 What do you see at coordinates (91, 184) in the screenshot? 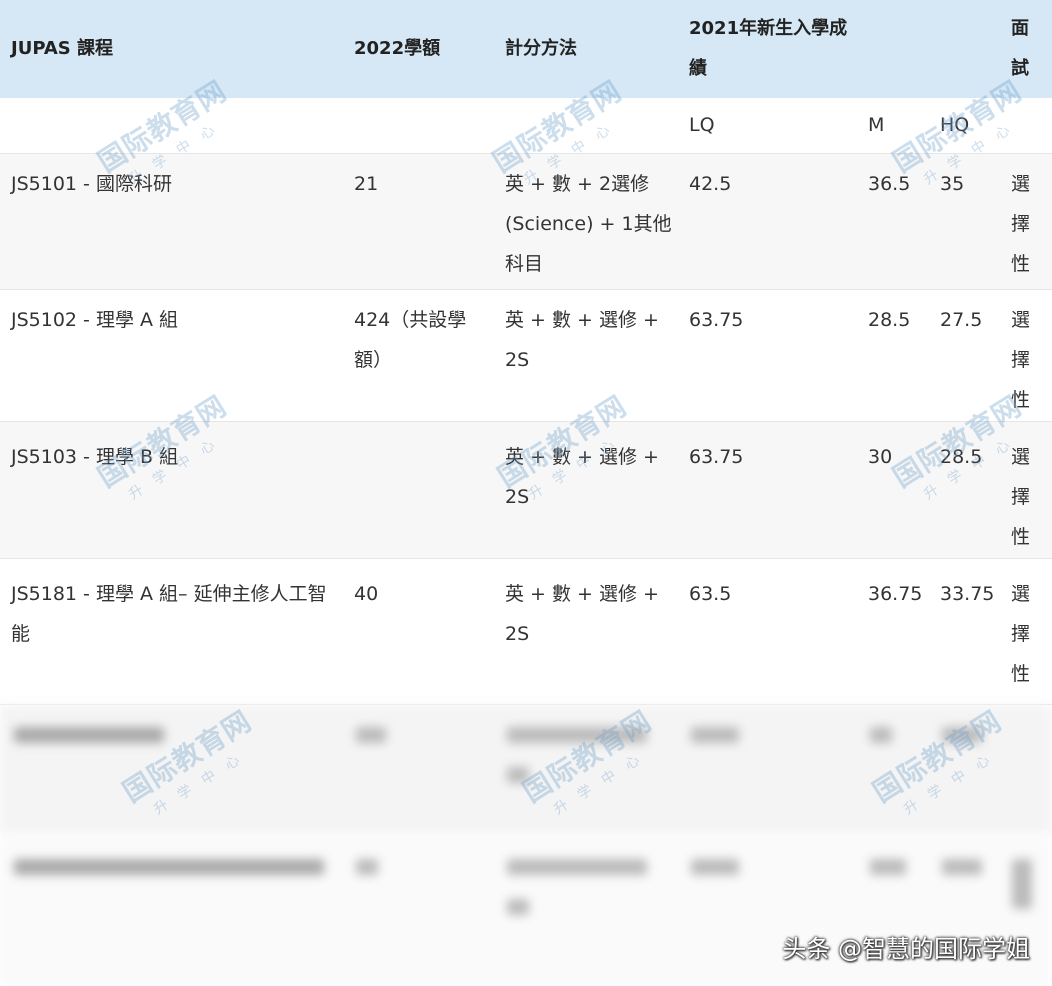
I see `row-course: JS5101 - 國際科研` at bounding box center [91, 184].